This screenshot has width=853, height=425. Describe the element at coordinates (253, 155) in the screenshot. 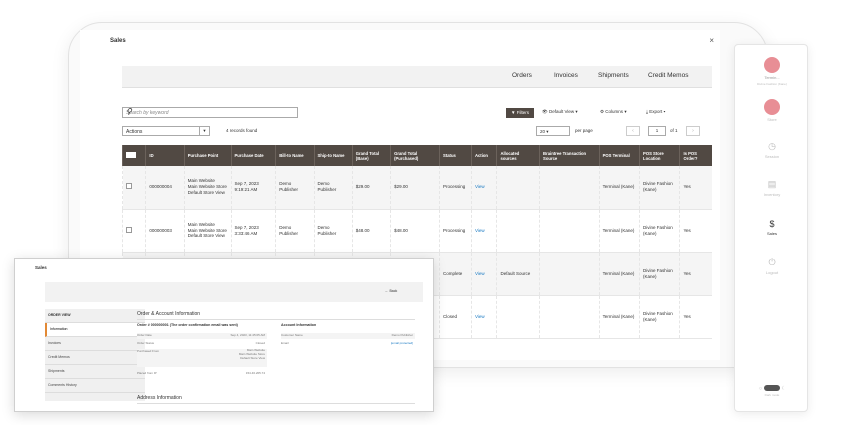

I see `col-header: Purchase Date` at that location.